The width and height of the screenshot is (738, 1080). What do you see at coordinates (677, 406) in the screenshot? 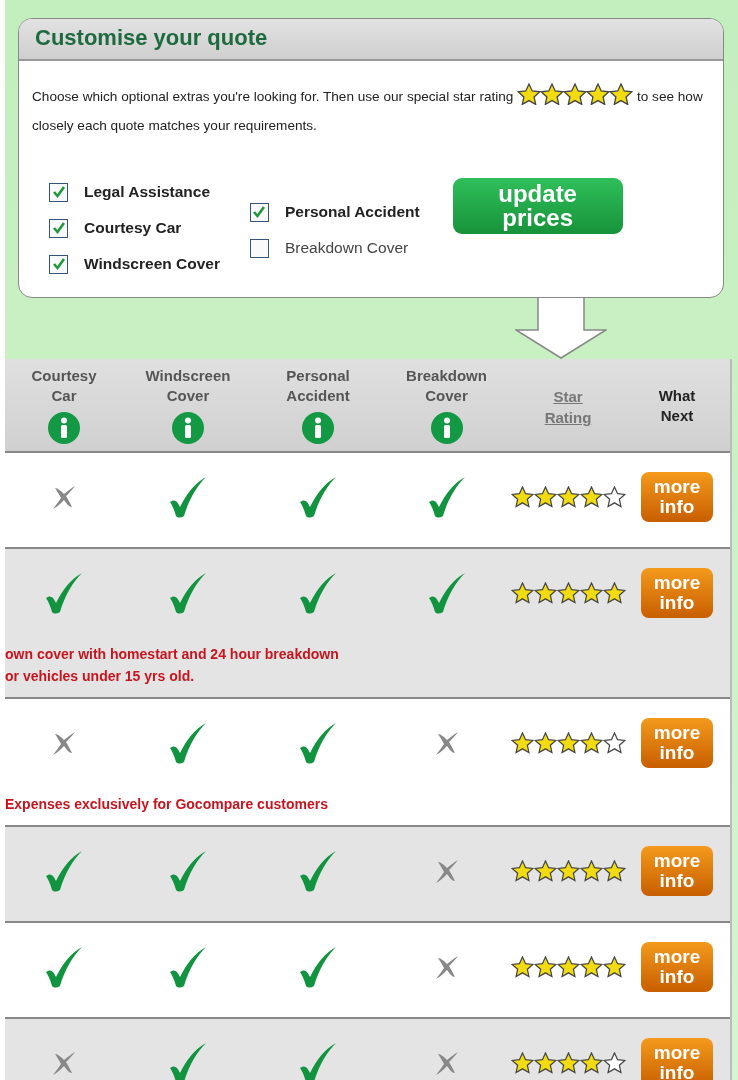
I see `column-header: What Next` at bounding box center [677, 406].